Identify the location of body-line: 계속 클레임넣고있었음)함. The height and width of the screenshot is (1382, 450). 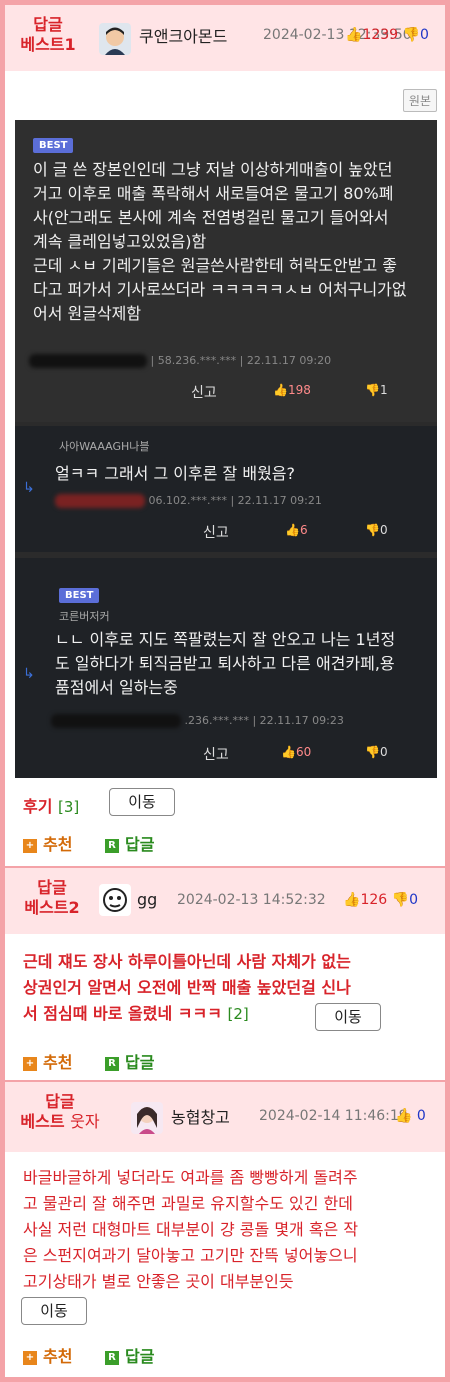
(120, 241).